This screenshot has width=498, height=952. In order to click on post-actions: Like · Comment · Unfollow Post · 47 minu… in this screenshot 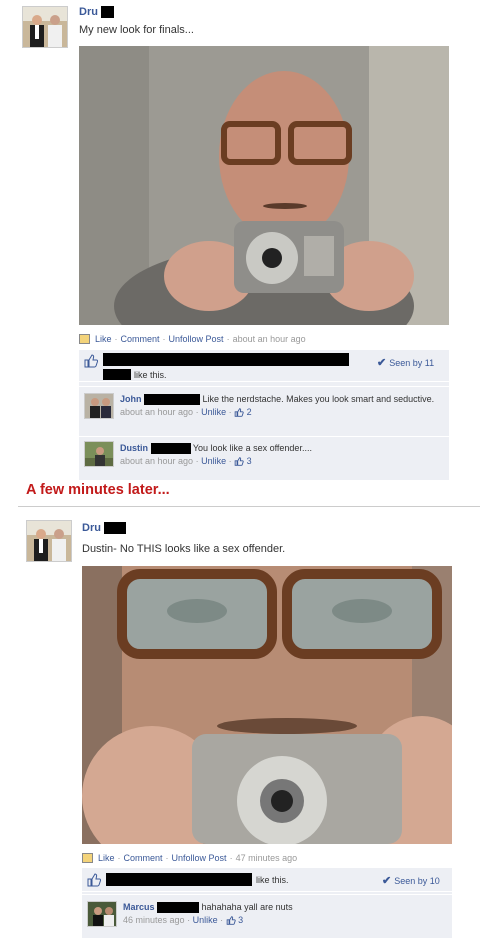, I will do `click(189, 858)`.